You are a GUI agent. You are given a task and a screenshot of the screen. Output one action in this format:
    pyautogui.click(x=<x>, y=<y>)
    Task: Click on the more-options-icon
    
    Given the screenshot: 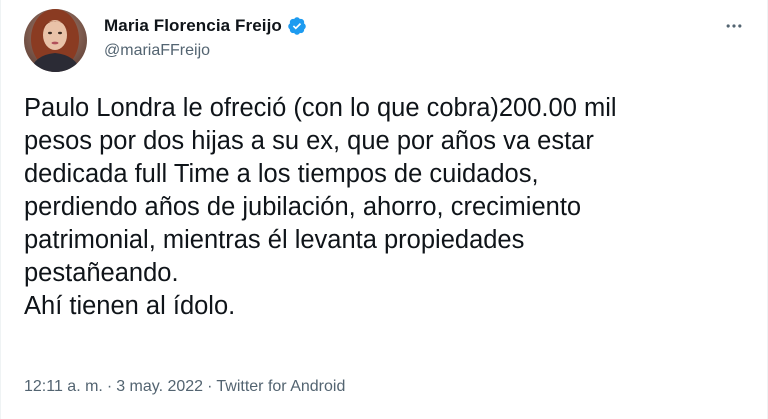 What is the action you would take?
    pyautogui.click(x=734, y=26)
    